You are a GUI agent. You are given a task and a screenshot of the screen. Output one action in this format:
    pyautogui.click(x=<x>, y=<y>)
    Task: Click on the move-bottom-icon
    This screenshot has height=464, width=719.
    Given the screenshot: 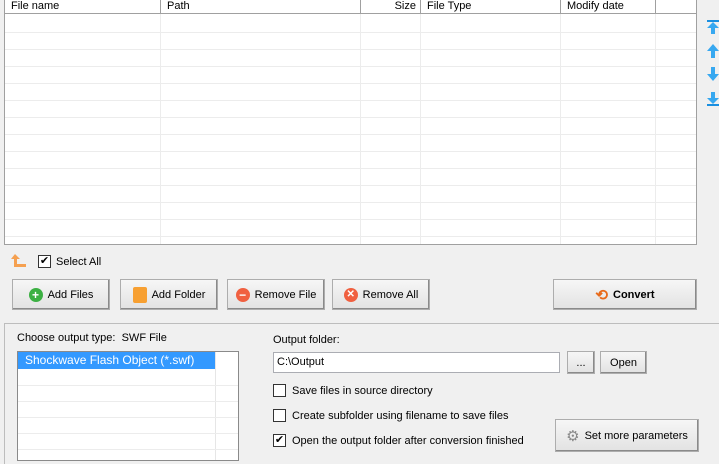 What is the action you would take?
    pyautogui.click(x=713, y=99)
    